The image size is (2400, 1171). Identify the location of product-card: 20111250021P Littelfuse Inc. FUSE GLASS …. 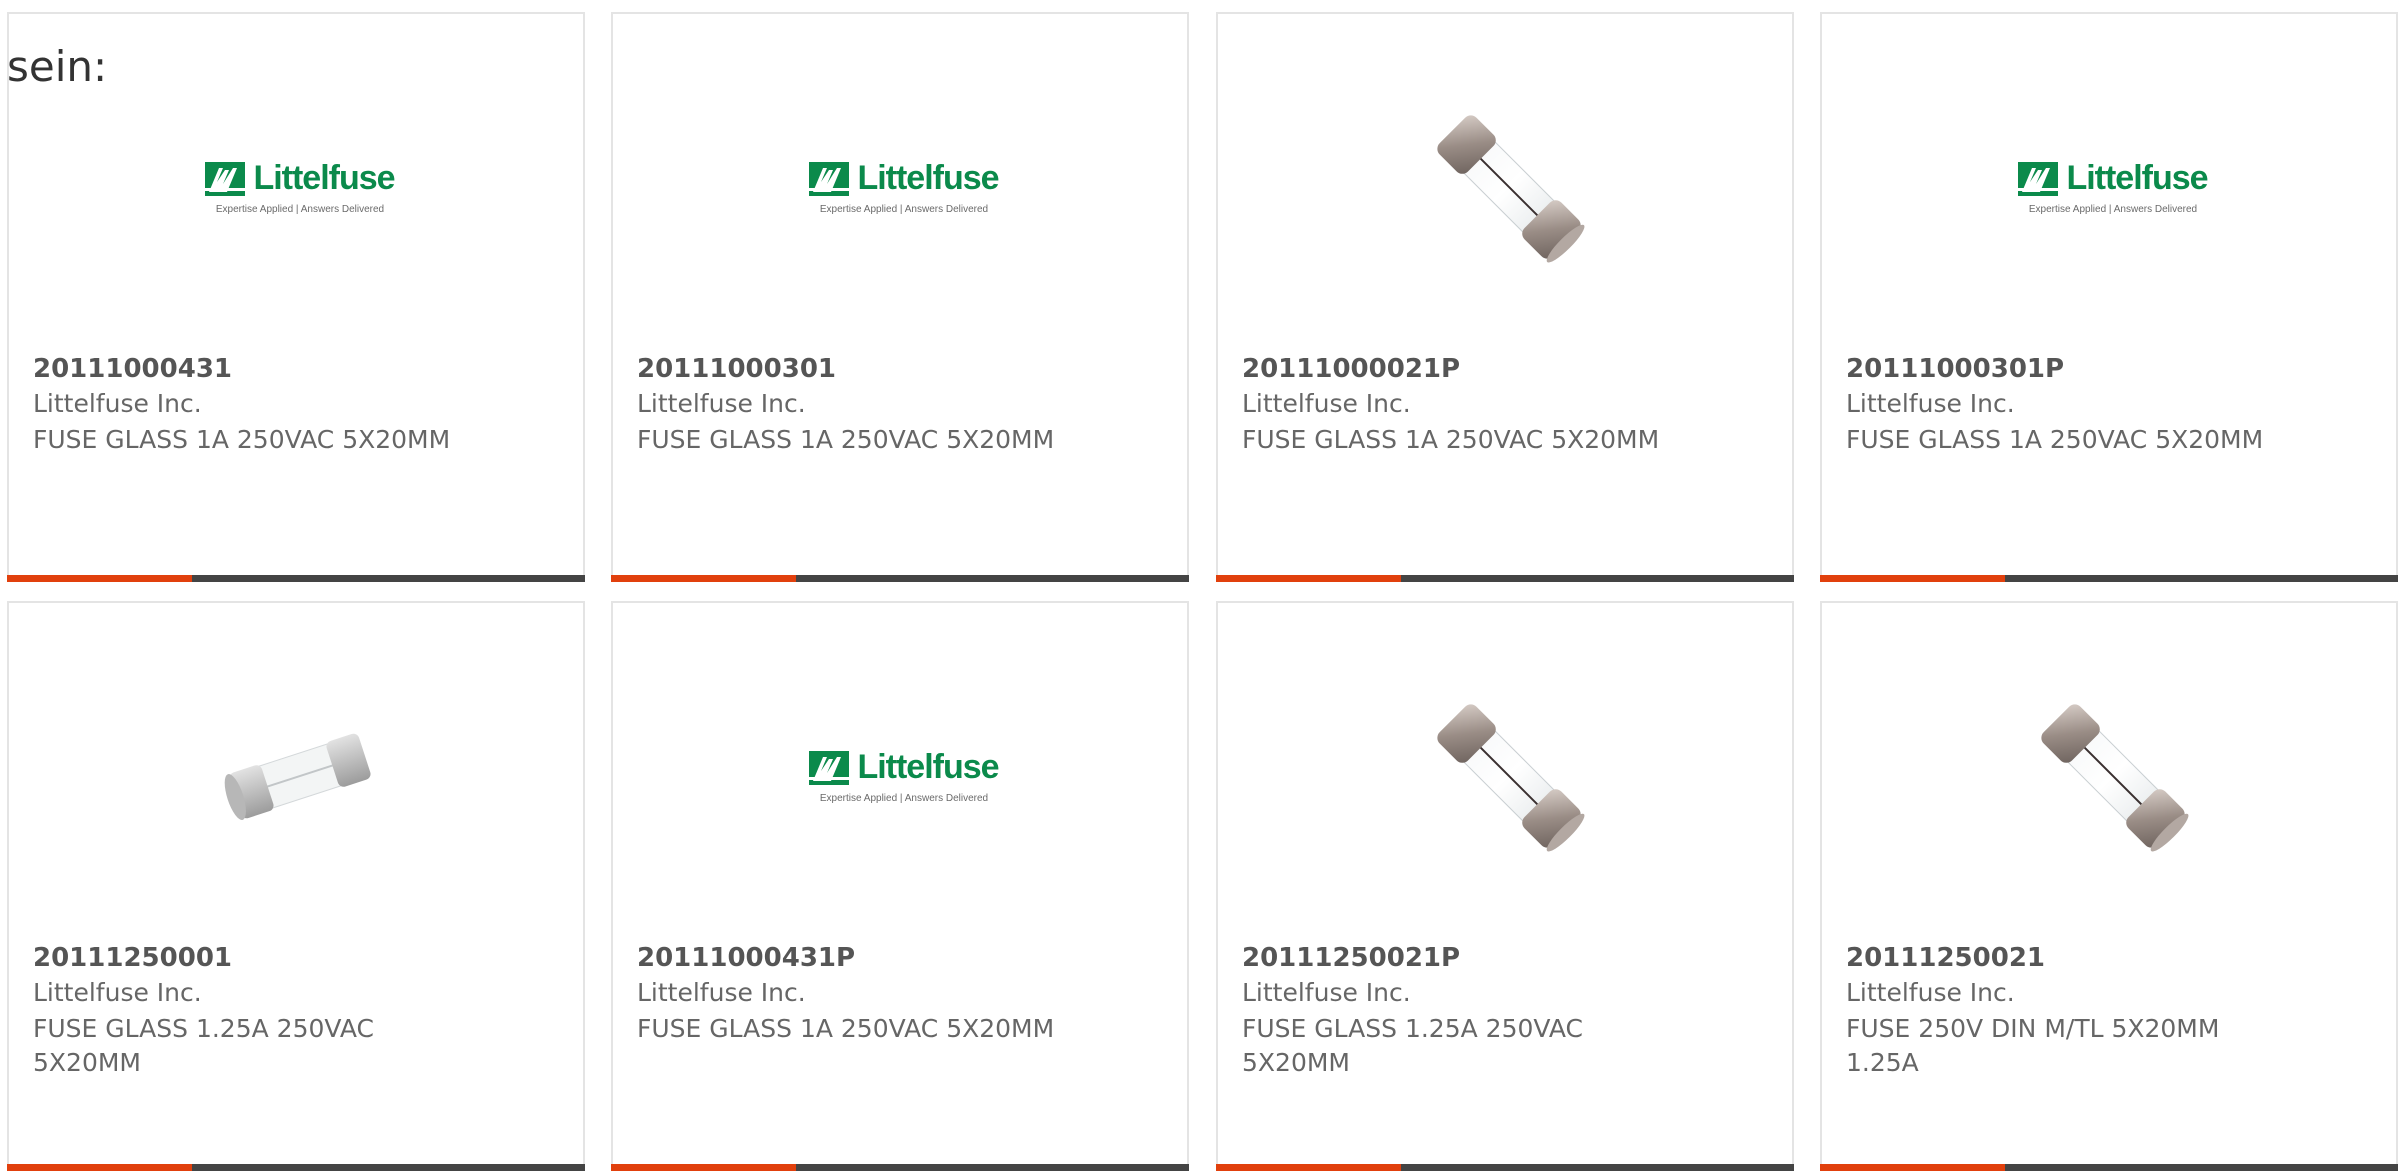
(1505, 886).